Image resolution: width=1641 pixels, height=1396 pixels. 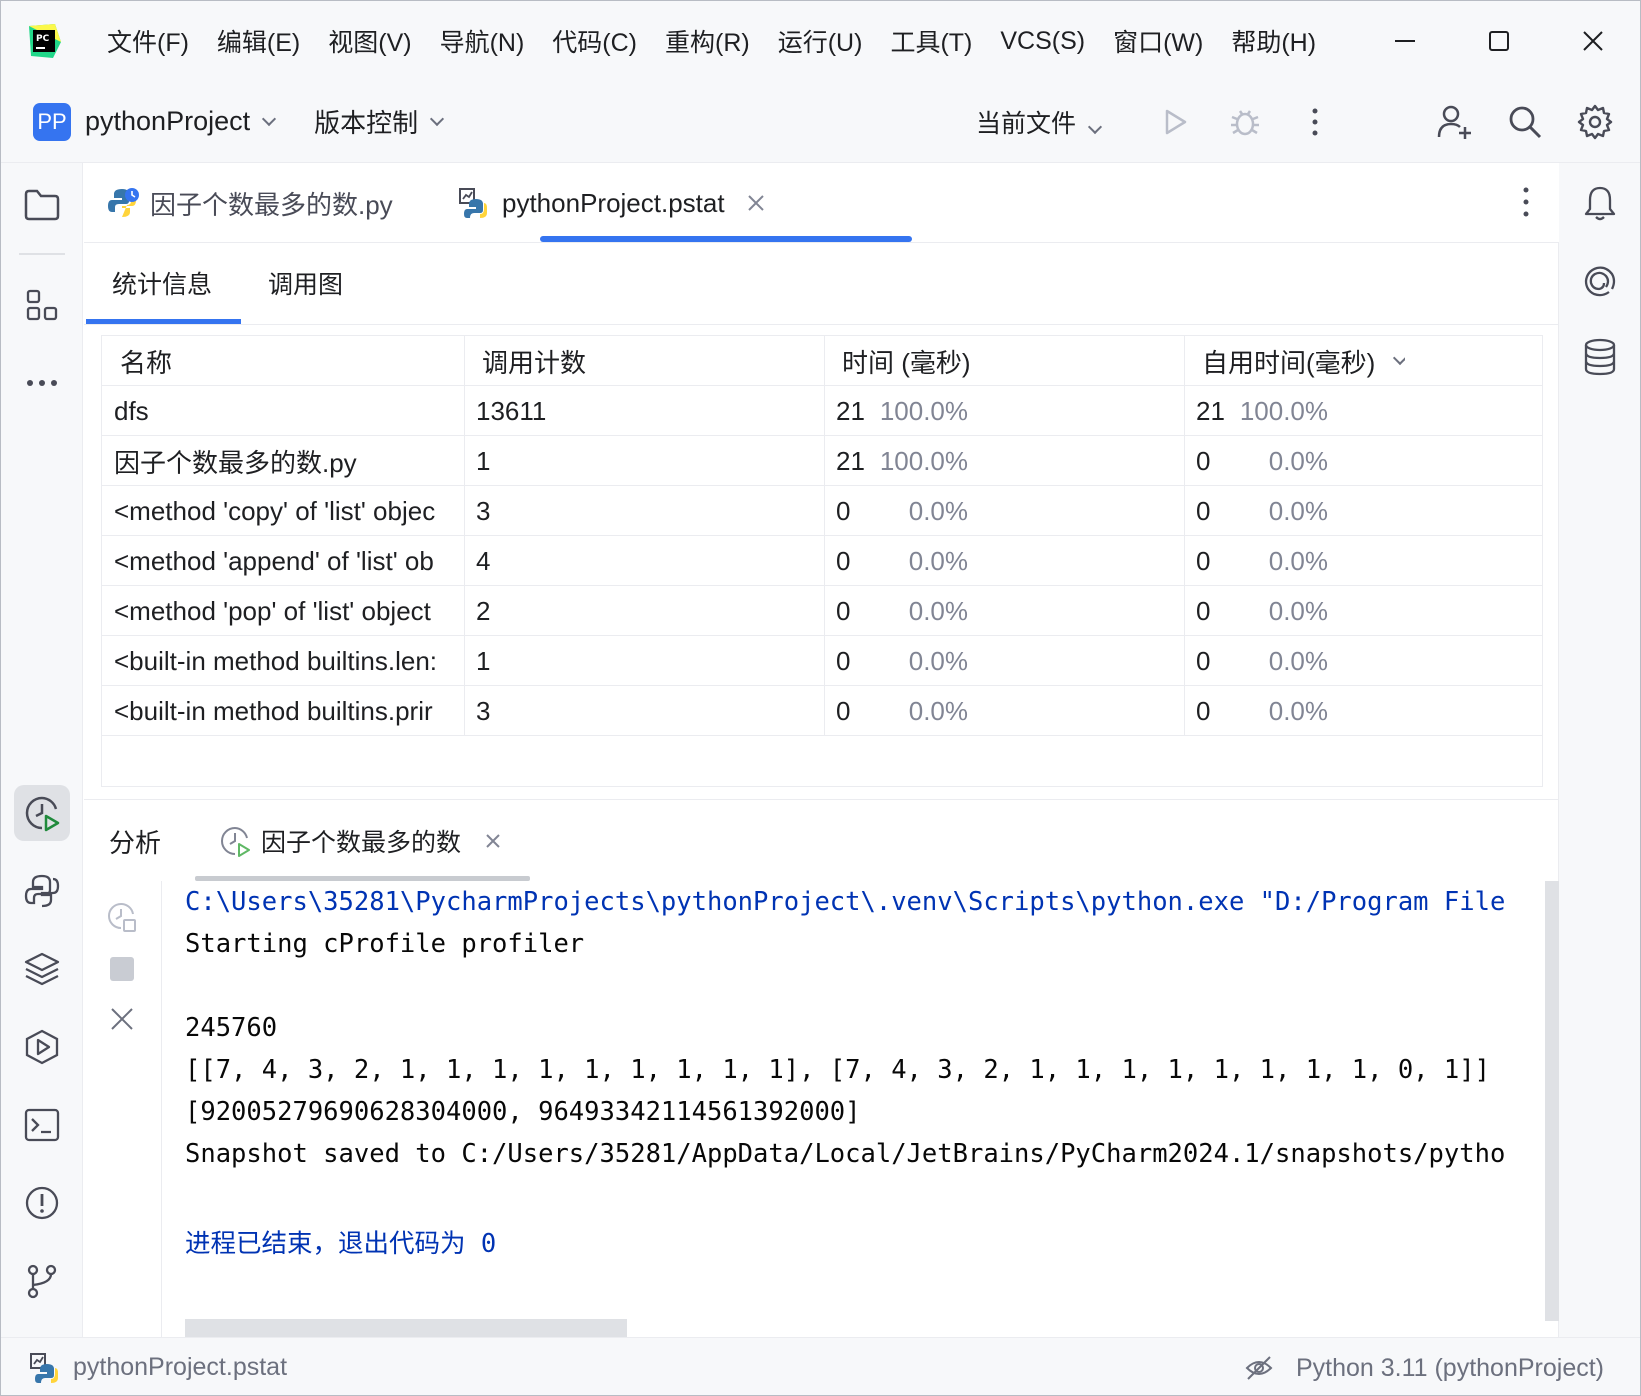 I want to click on left-tool-strip, so click(x=42, y=750).